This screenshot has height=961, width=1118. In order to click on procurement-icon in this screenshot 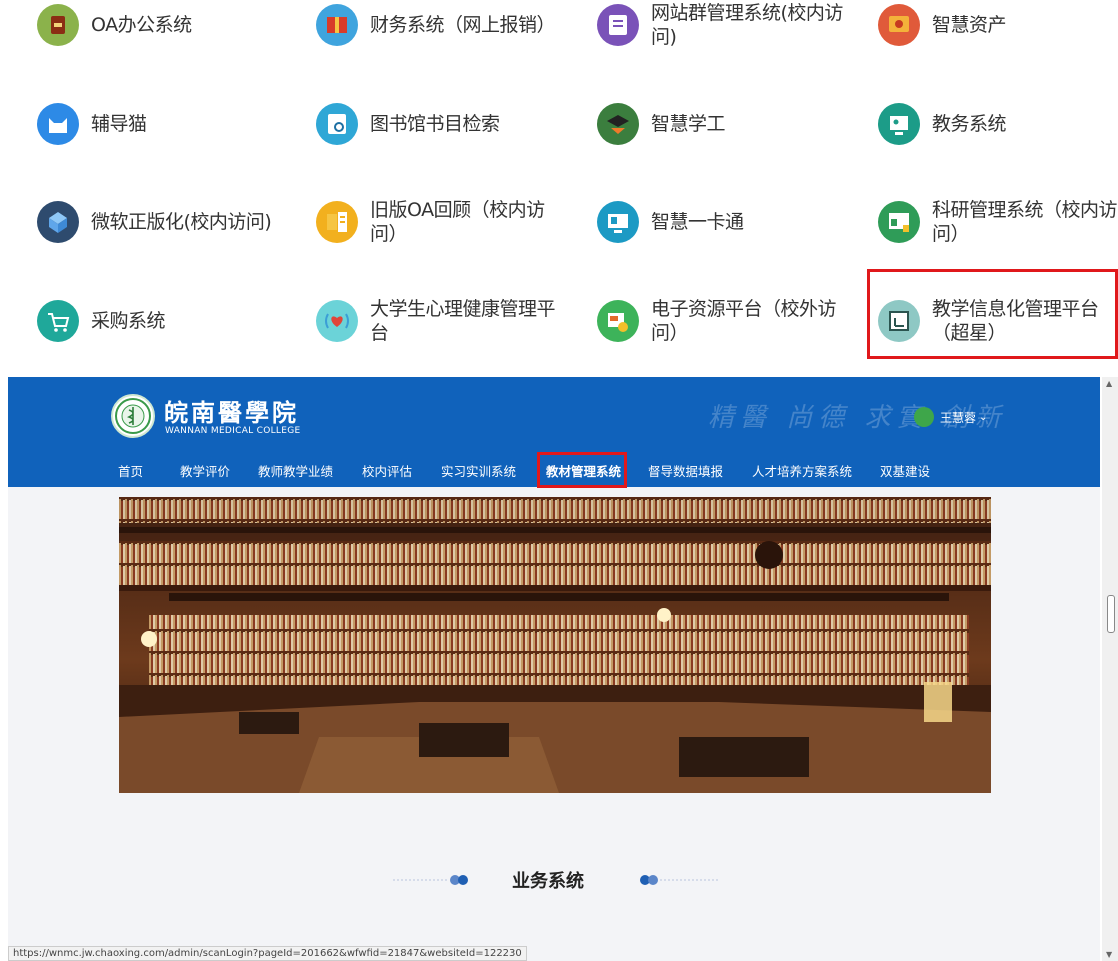, I will do `click(58, 321)`.